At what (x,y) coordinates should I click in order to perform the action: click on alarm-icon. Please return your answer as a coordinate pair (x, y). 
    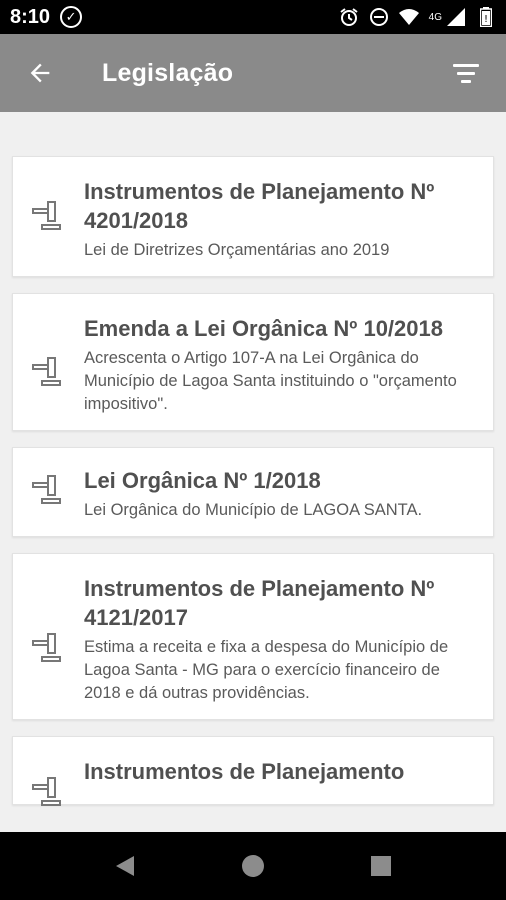
    Looking at the image, I should click on (349, 17).